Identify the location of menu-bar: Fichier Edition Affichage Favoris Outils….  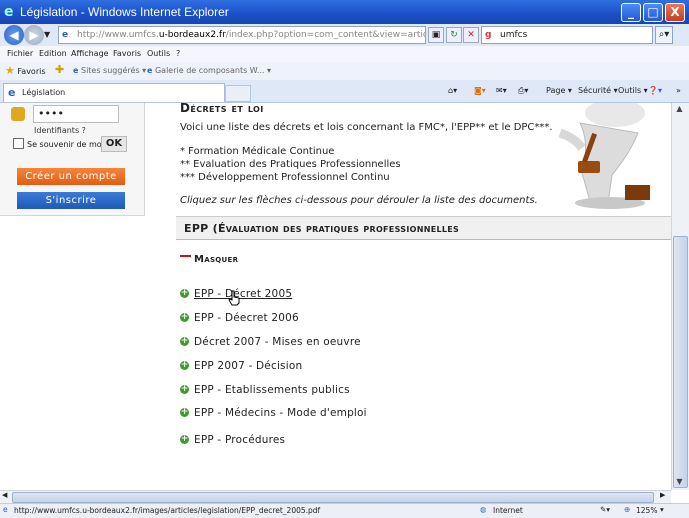
(344, 54).